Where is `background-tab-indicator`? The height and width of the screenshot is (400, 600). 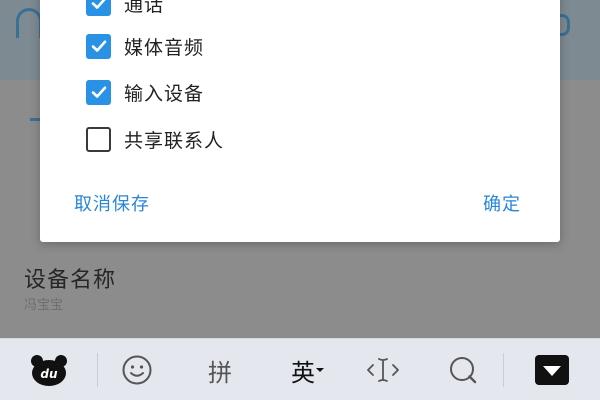
background-tab-indicator is located at coordinates (35, 119).